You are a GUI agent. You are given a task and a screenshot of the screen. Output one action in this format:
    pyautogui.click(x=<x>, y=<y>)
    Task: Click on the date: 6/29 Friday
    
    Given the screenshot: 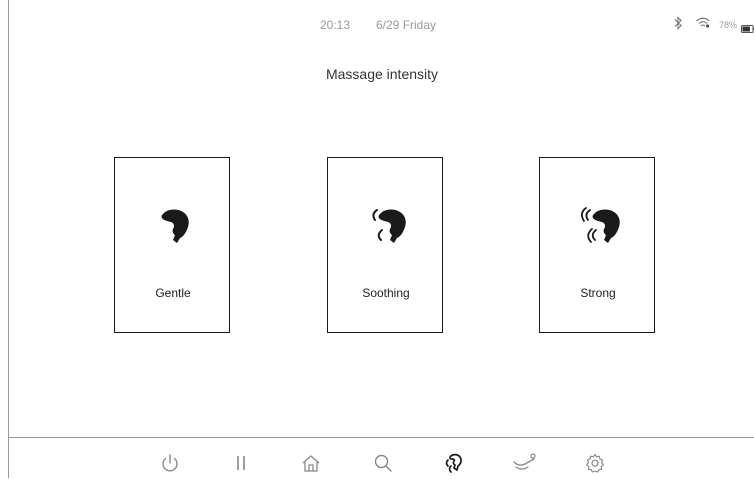 What is the action you would take?
    pyautogui.click(x=406, y=25)
    